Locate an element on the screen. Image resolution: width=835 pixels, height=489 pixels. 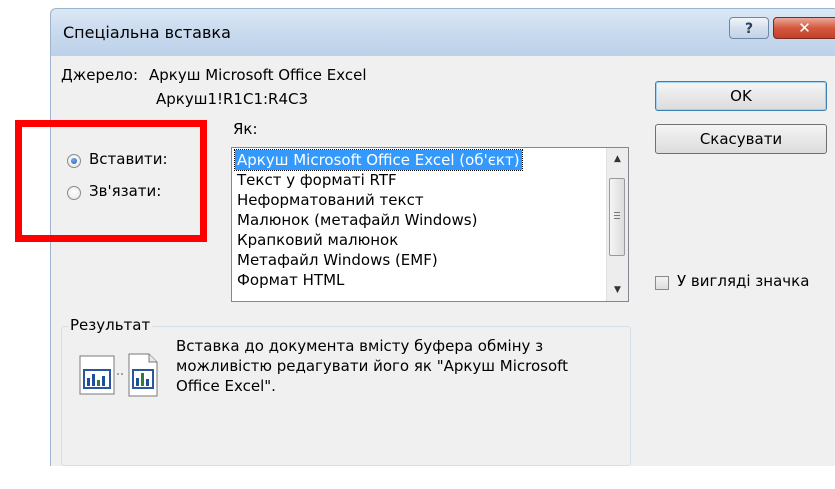
source-range: Аркуш1!R1C1:R4C3 is located at coordinates (232, 99).